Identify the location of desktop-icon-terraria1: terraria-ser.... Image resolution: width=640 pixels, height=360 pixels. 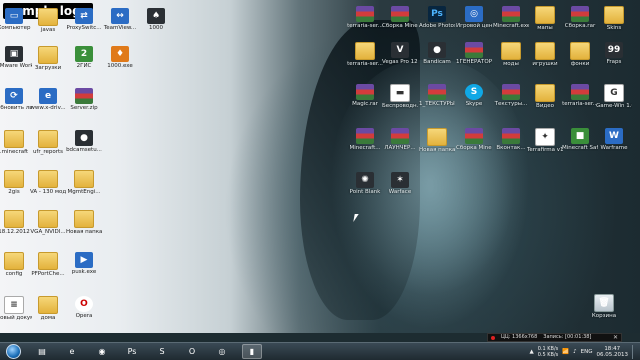
(365, 17).